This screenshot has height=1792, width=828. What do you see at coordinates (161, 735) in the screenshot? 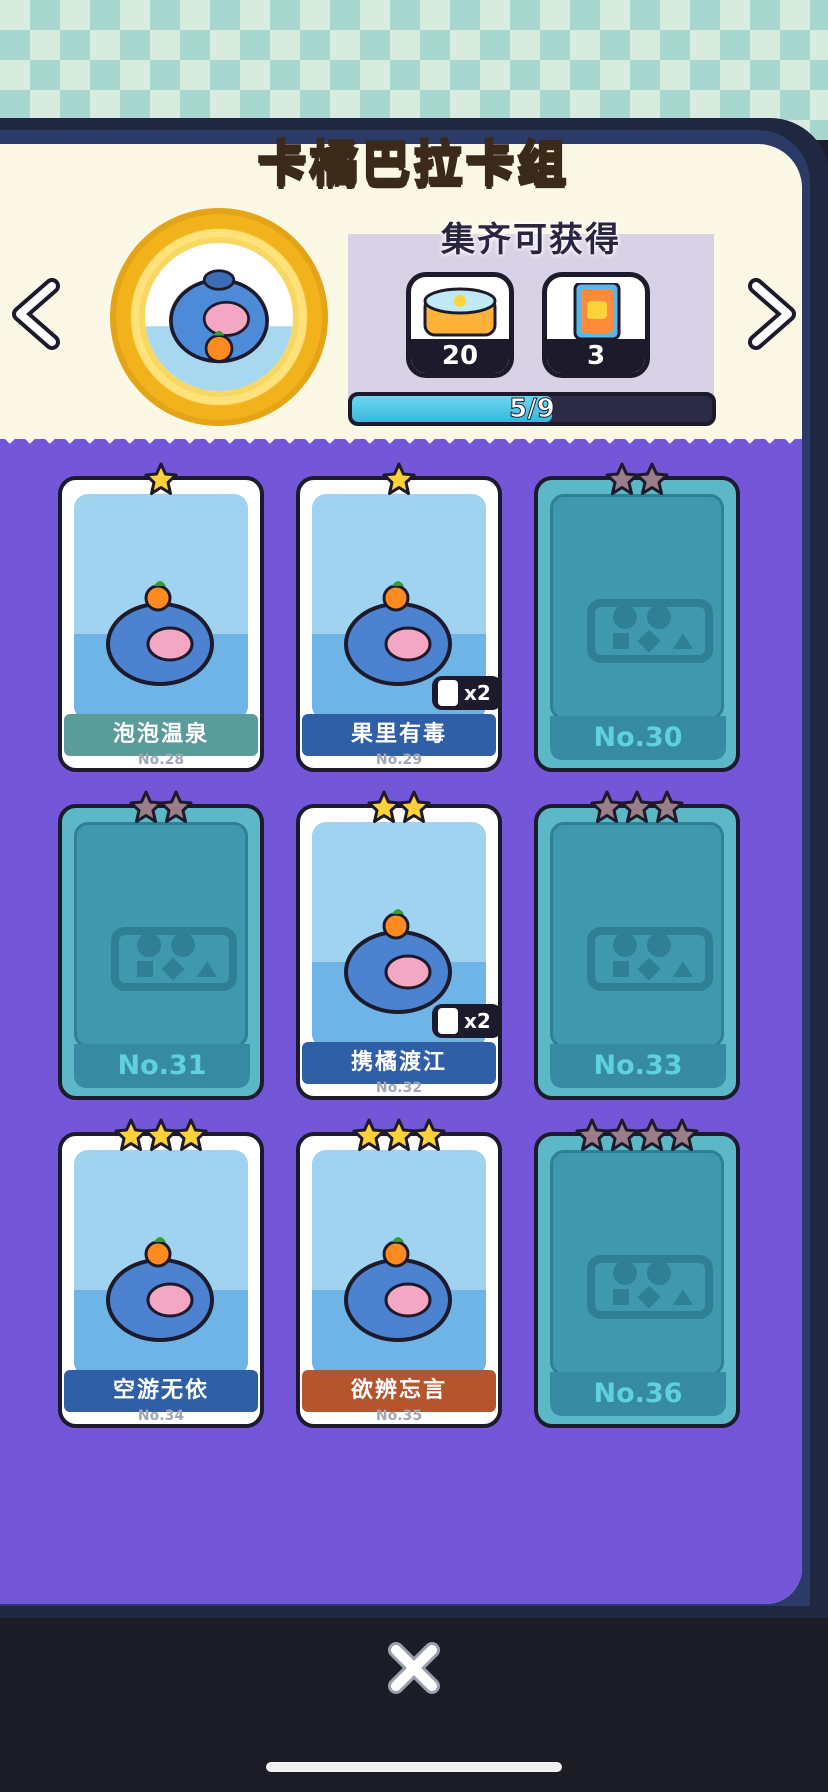
I see `card-name: 泡泡温泉` at bounding box center [161, 735].